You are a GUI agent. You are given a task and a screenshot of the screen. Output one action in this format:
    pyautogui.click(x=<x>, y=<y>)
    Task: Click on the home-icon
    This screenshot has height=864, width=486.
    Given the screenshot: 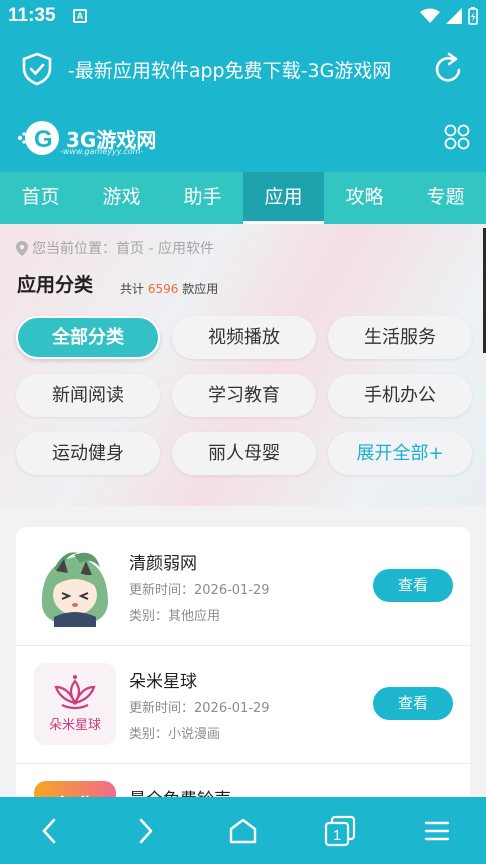 What is the action you would take?
    pyautogui.click(x=243, y=830)
    